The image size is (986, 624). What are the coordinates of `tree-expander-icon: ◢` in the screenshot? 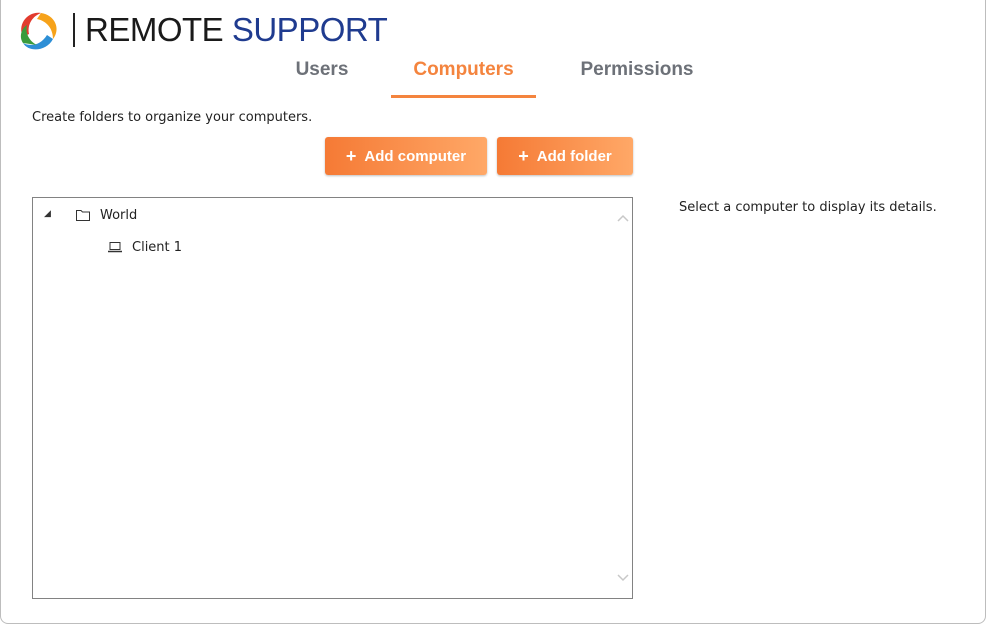 It's located at (47, 214).